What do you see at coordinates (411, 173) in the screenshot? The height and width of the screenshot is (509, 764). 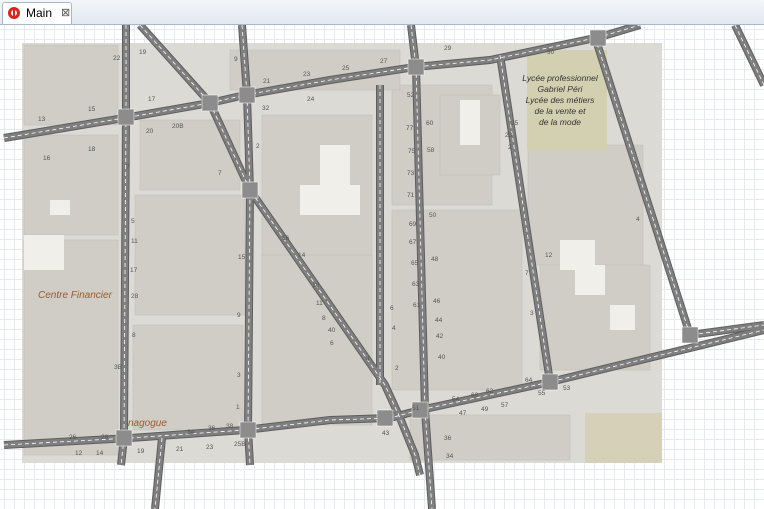 I see `house-number: 73` at bounding box center [411, 173].